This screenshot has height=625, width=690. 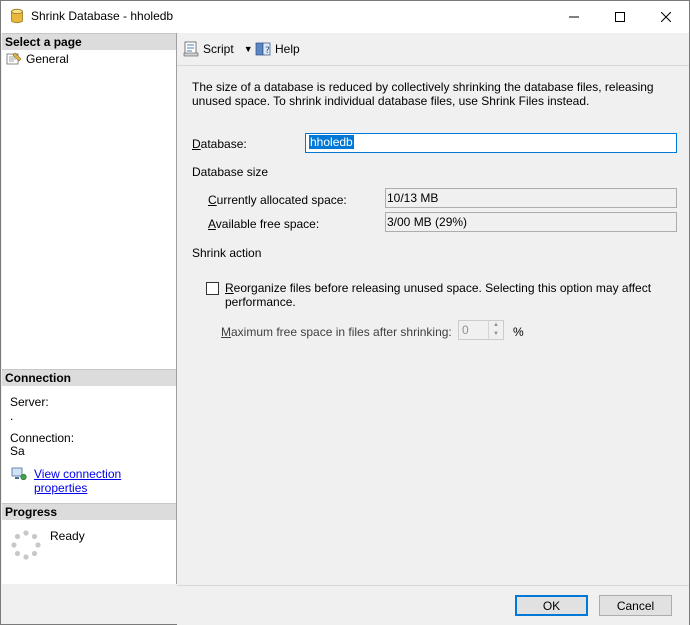 What do you see at coordinates (433, 49) in the screenshot?
I see `toolbar: Script ▼ ? Help` at bounding box center [433, 49].